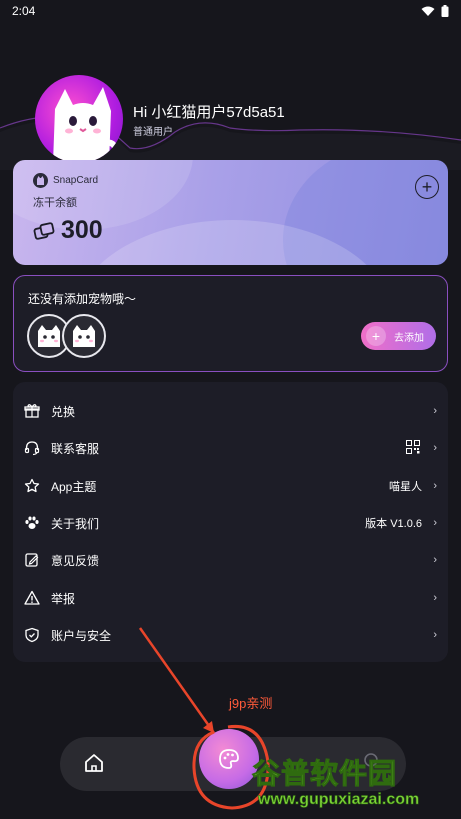 The width and height of the screenshot is (461, 819). What do you see at coordinates (427, 187) in the screenshot?
I see `add-balance-button: +` at bounding box center [427, 187].